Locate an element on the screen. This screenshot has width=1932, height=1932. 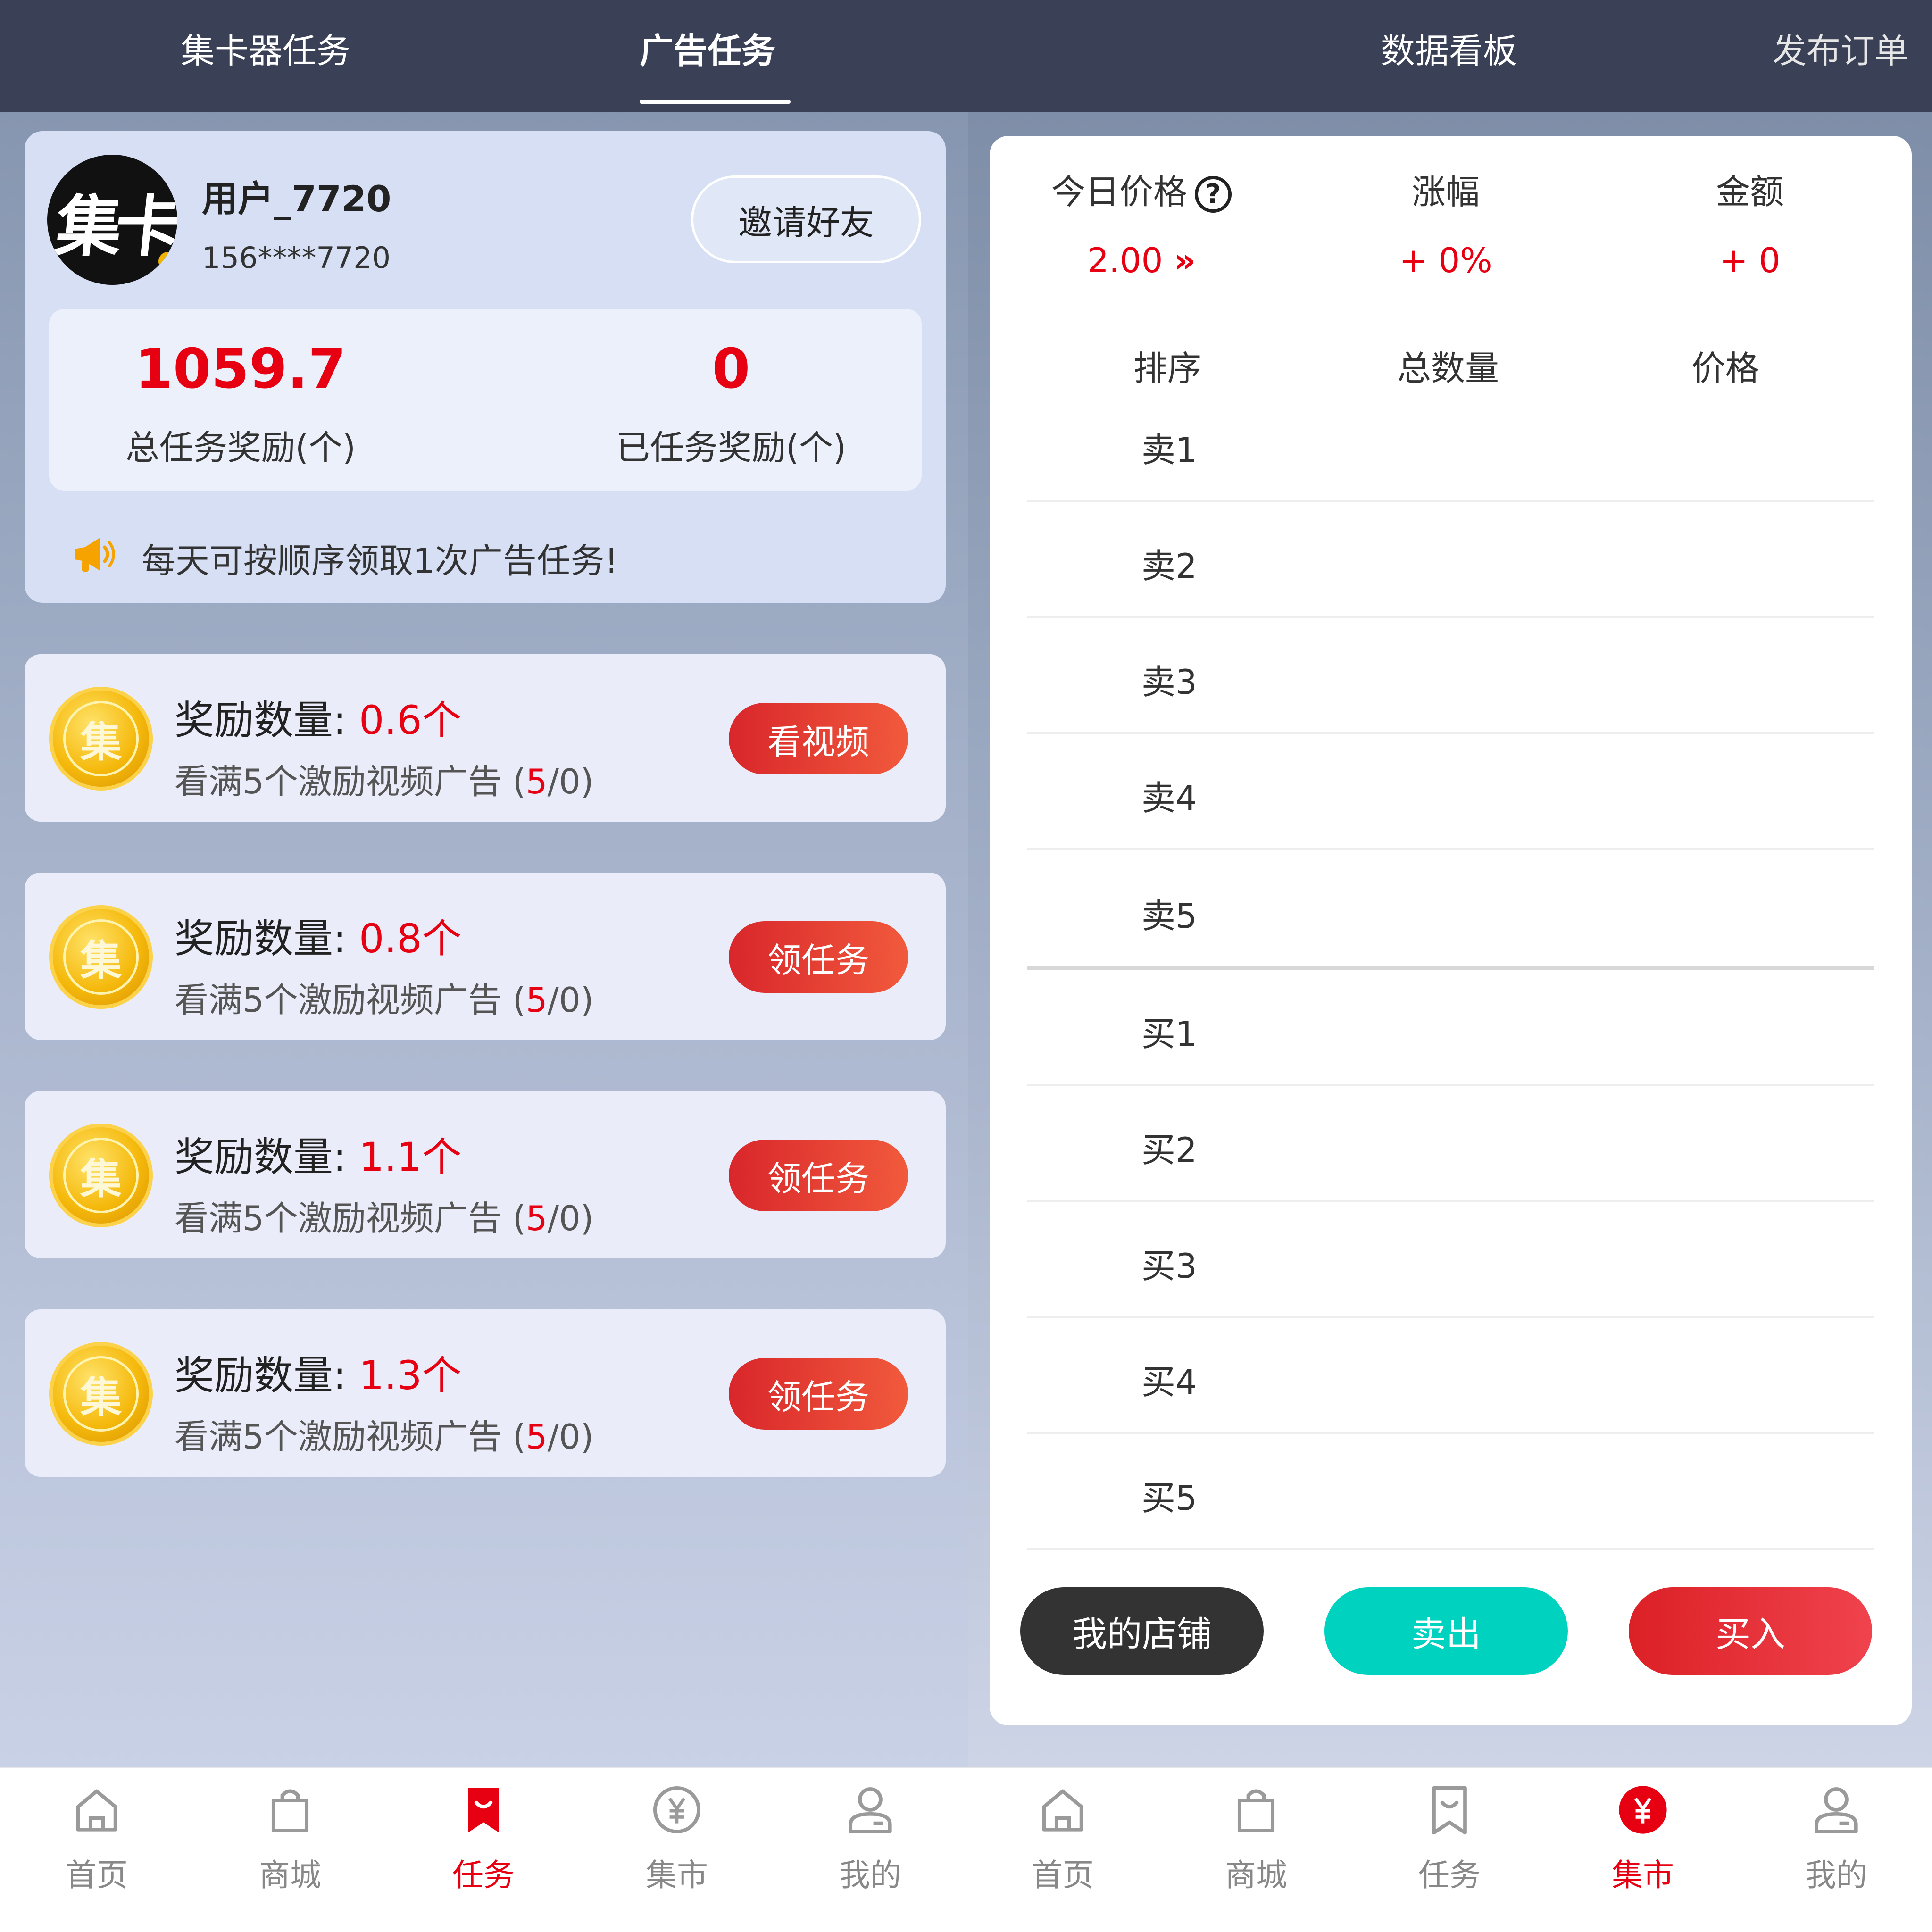
active-tab-indicator is located at coordinates (715, 102).